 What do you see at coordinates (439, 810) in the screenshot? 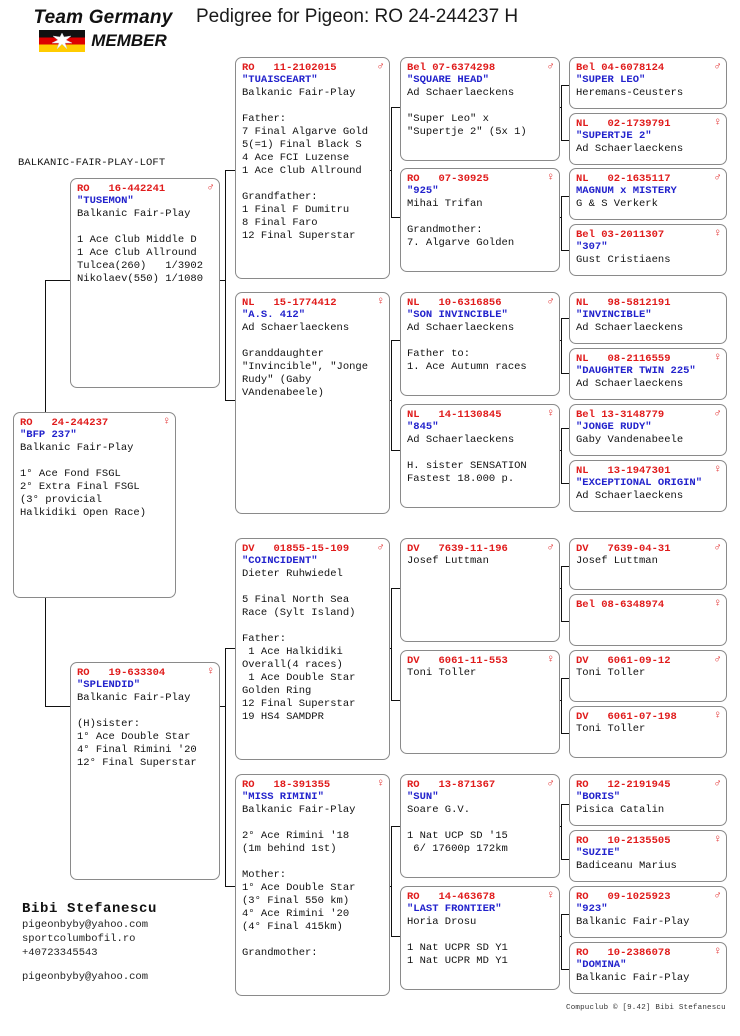
I see `pedigree-line: Soare G.V.` at bounding box center [439, 810].